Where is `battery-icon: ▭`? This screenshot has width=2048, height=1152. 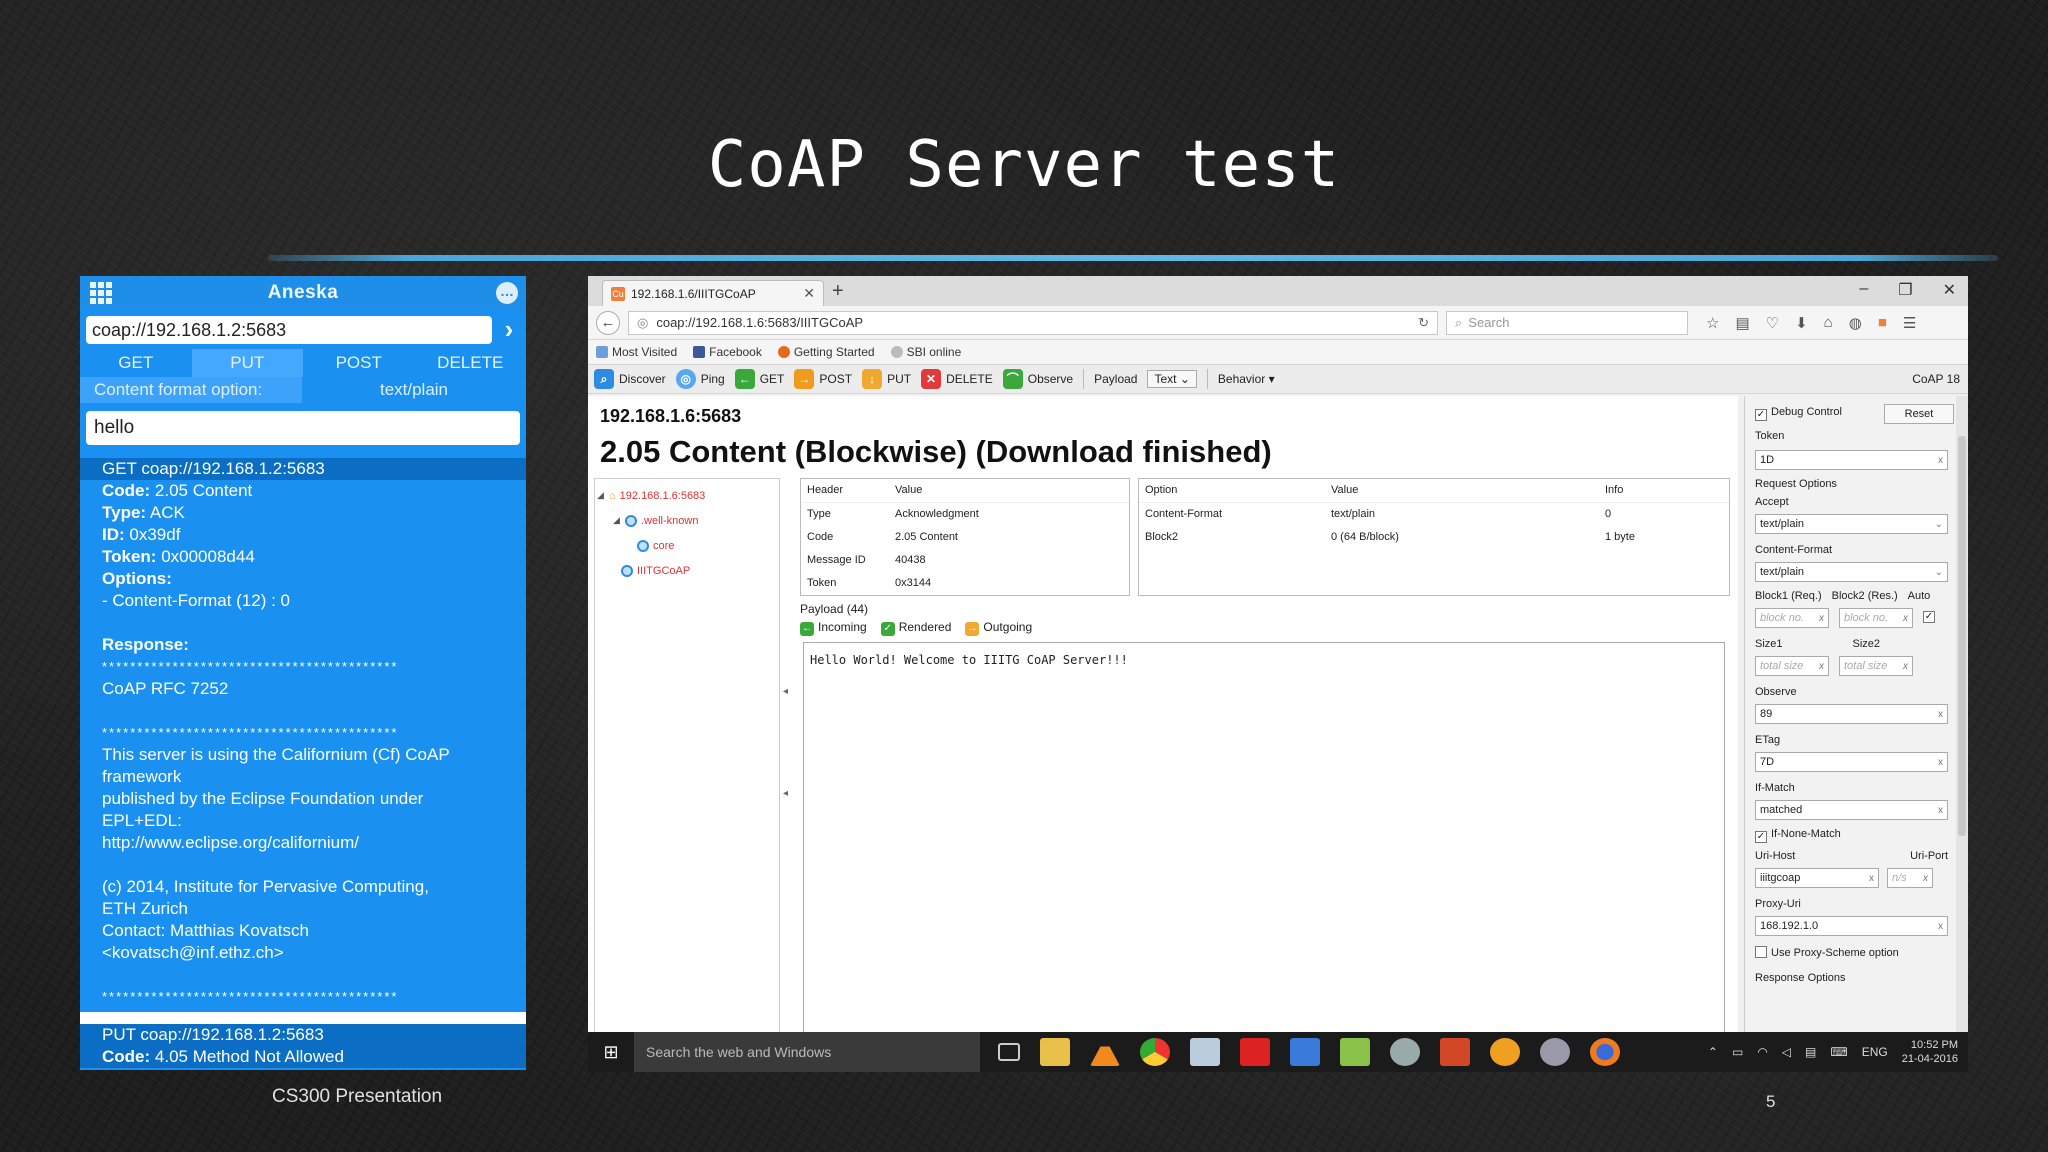
battery-icon: ▭ is located at coordinates (1737, 1052).